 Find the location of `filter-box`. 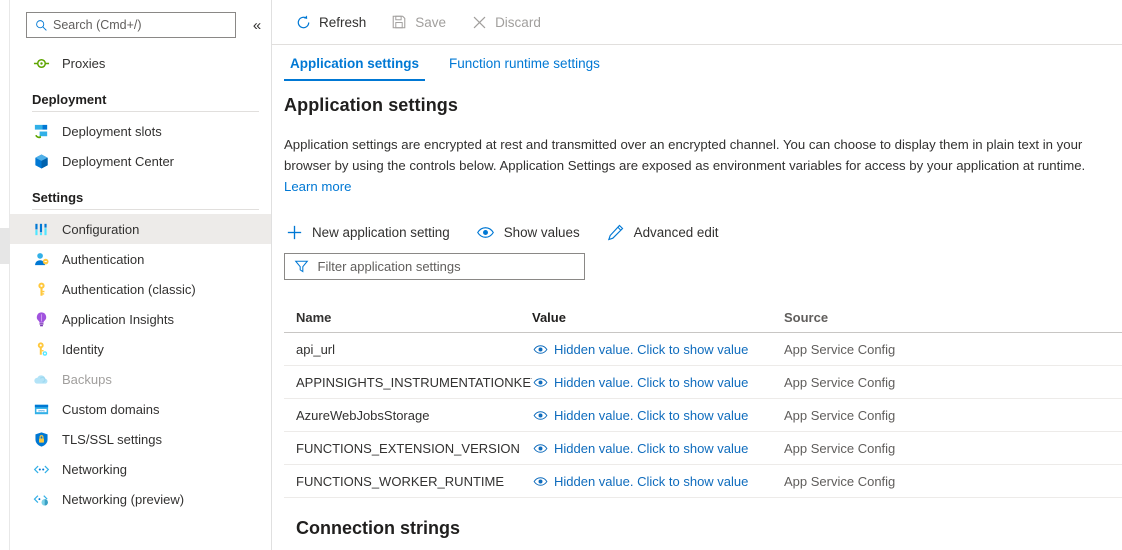

filter-box is located at coordinates (434, 266).